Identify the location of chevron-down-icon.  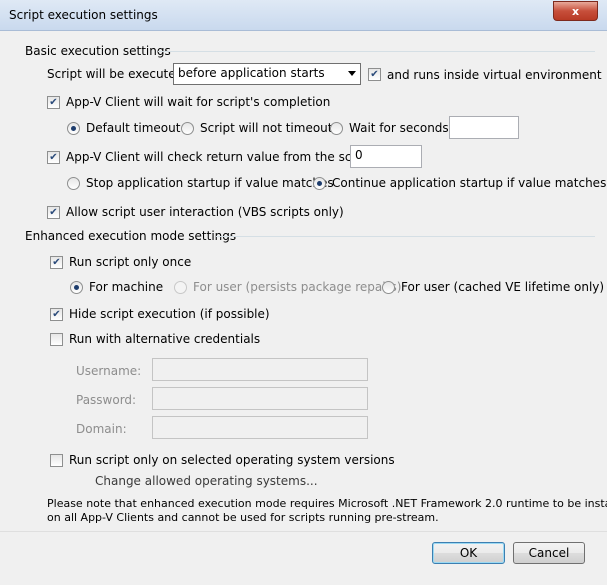
(352, 73).